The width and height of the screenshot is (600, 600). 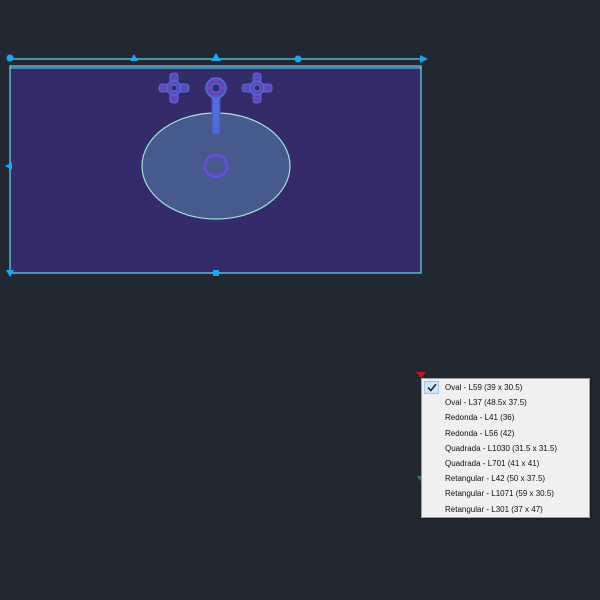 I want to click on grip-arrow-left, so click(x=8, y=166).